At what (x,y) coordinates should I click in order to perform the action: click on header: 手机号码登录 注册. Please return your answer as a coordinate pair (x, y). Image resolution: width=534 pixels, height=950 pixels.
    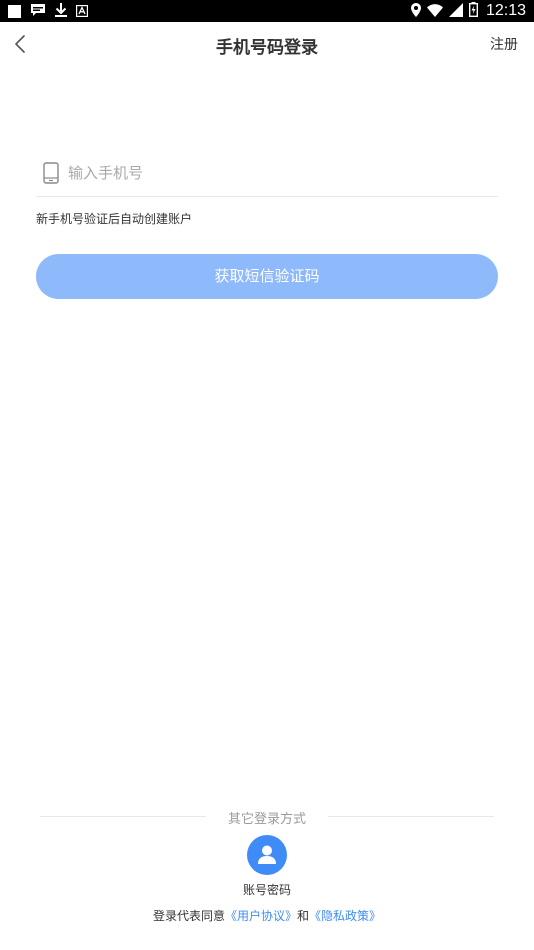
    Looking at the image, I should click on (267, 44).